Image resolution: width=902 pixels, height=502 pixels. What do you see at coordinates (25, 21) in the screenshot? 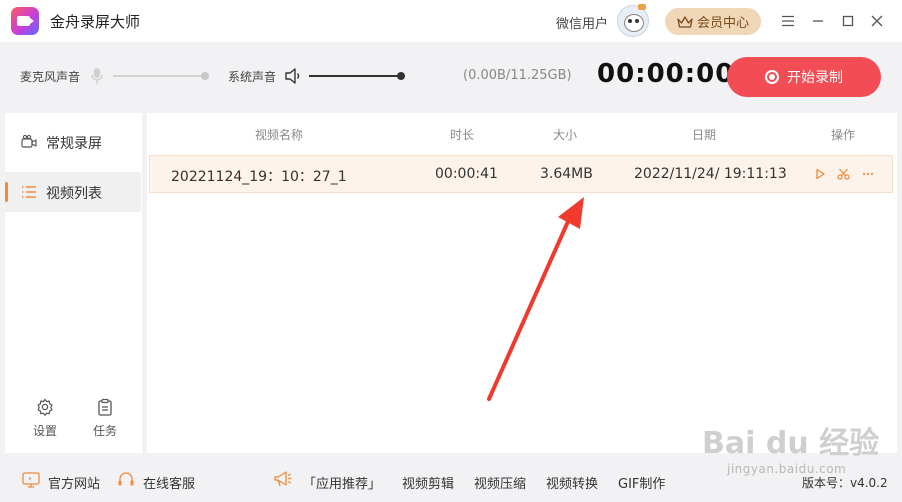
I see `app-logo-icon` at bounding box center [25, 21].